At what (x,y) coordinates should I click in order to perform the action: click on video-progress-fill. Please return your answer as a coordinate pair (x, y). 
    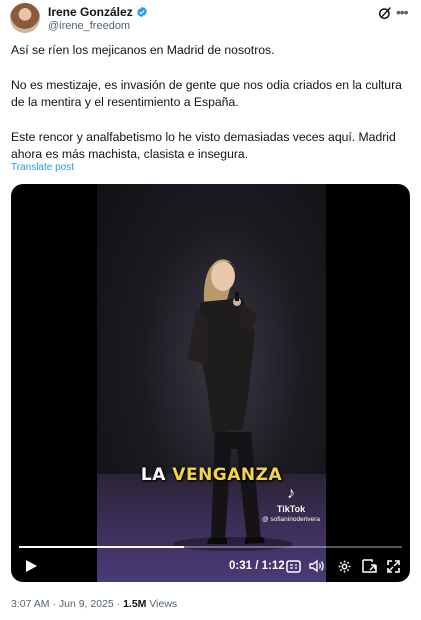
    Looking at the image, I should click on (101, 547).